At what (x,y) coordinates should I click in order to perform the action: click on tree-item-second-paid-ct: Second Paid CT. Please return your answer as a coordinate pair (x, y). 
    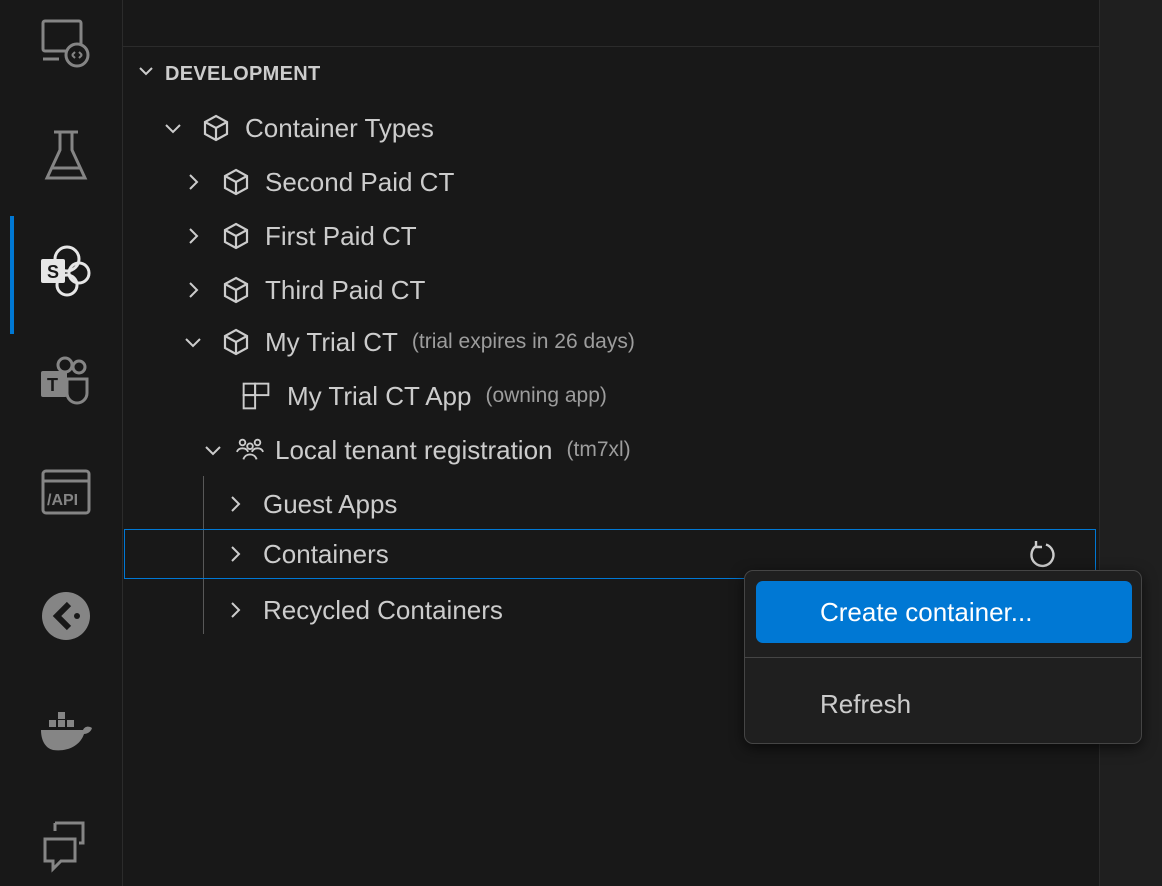
    Looking at the image, I should click on (316, 182).